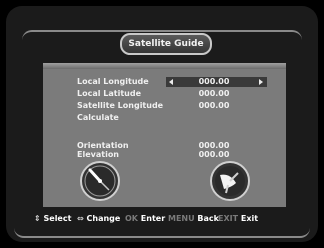 The image size is (324, 248). Describe the element at coordinates (261, 82) in the screenshot. I see `right-arrow-icon` at that location.